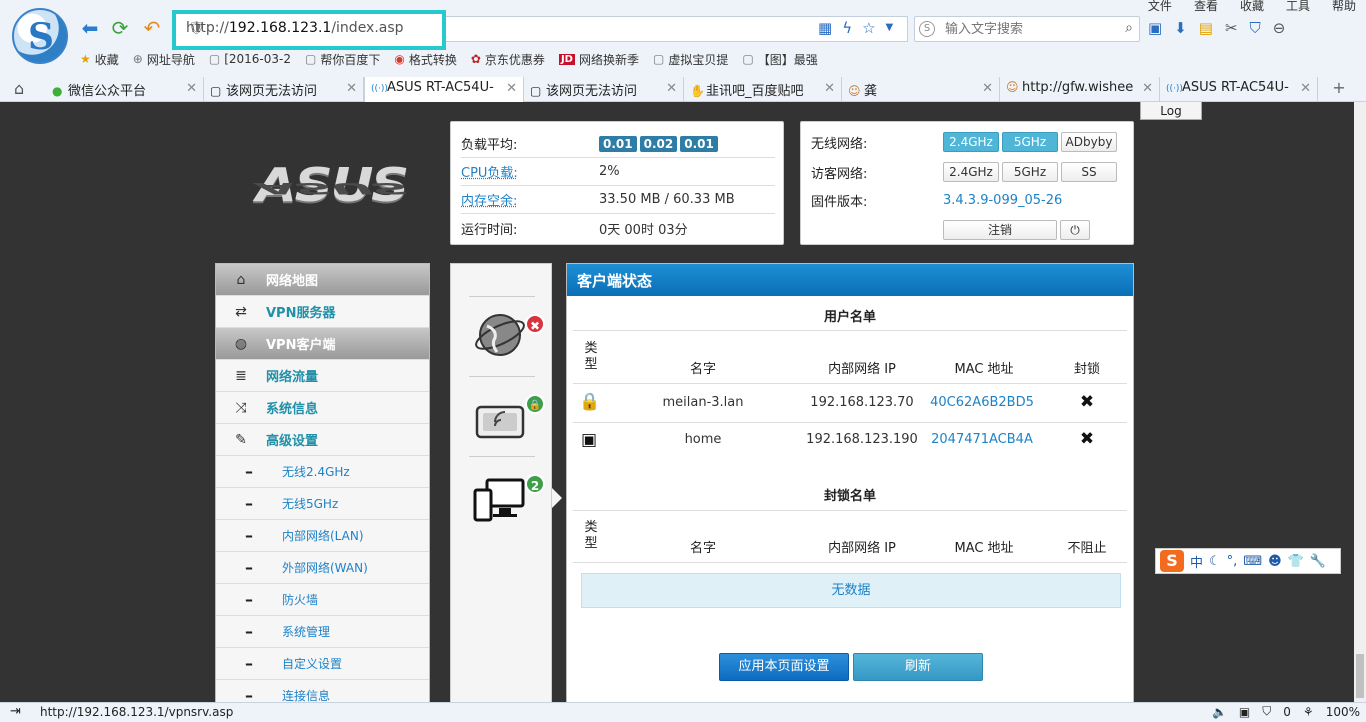  I want to click on window-icon: ▤, so click(1206, 28).